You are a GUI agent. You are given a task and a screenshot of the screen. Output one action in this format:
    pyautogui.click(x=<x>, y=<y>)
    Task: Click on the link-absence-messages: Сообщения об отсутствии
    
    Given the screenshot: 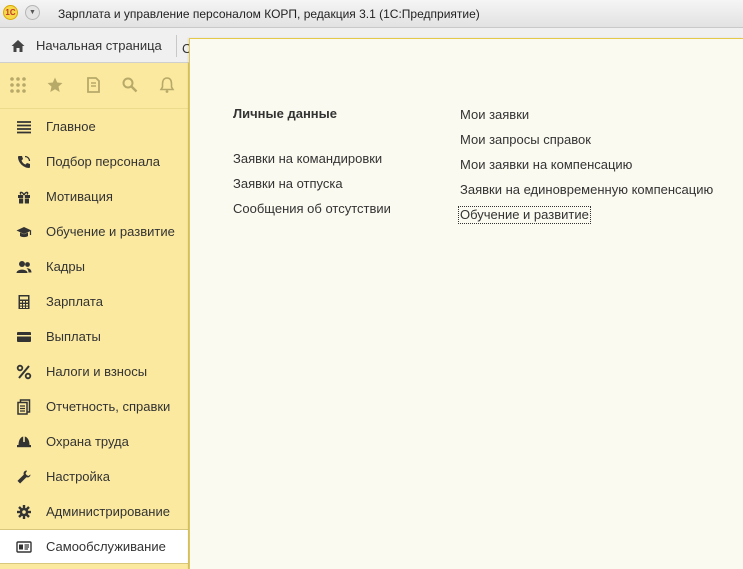 What is the action you would take?
    pyautogui.click(x=312, y=212)
    